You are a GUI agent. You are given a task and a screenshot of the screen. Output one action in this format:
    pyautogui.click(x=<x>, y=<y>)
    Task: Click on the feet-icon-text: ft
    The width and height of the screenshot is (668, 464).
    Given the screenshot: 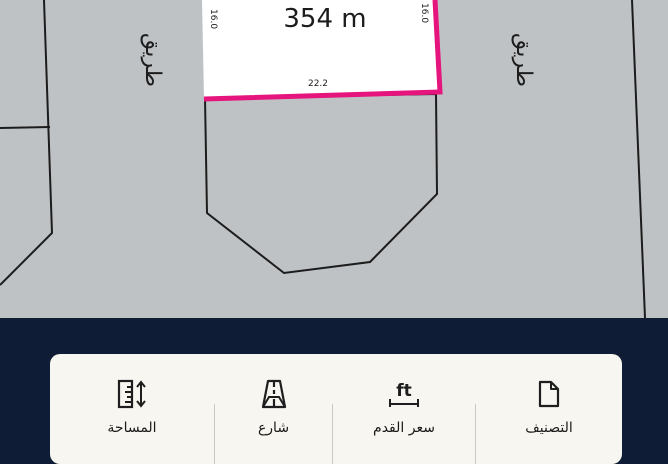 What is the action you would take?
    pyautogui.click(x=404, y=391)
    